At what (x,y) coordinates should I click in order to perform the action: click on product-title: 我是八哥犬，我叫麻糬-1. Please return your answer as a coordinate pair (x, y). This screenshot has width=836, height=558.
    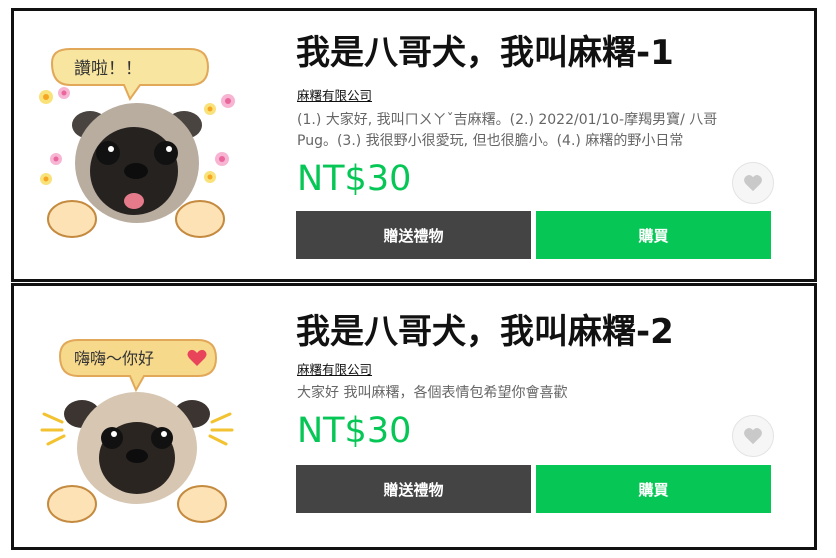
    Looking at the image, I should click on (485, 49).